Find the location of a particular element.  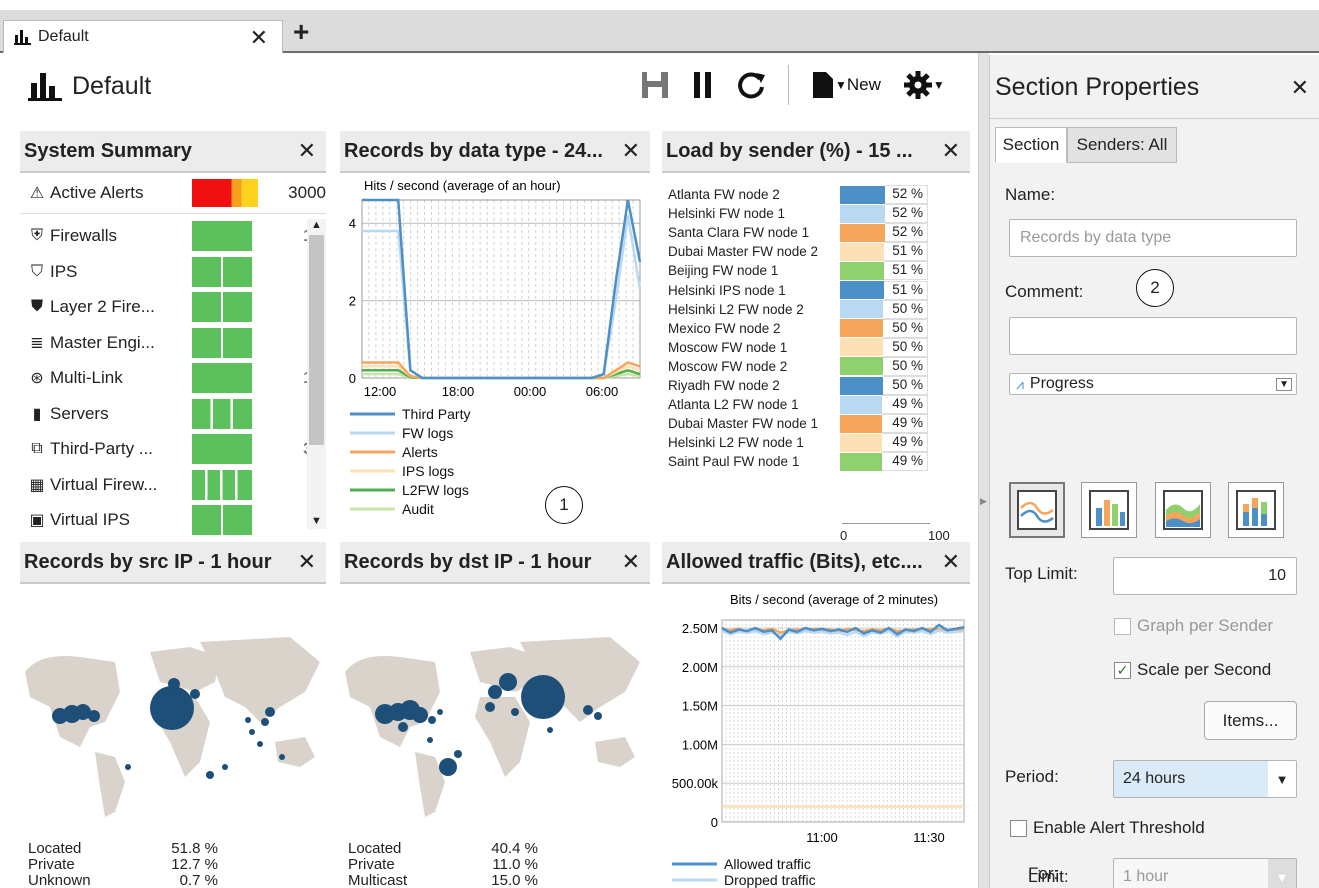

sender-name: Riyadh FW node 2 is located at coordinates (724, 385).